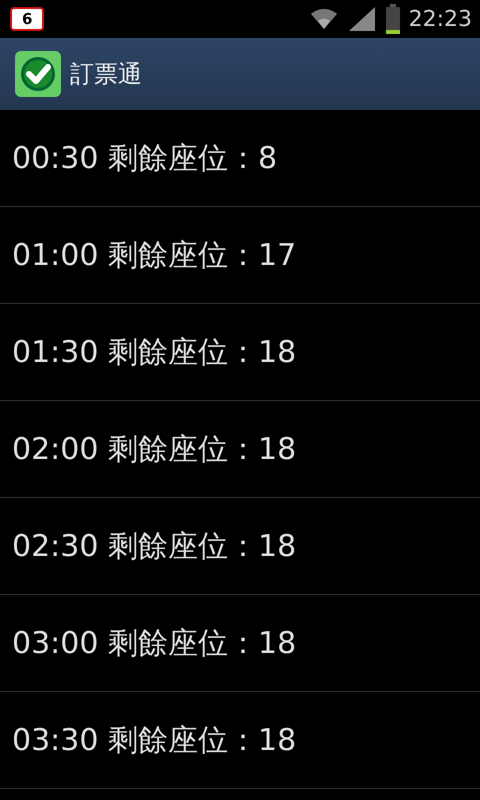 The image size is (480, 800). I want to click on notification-badge: 6, so click(27, 19).